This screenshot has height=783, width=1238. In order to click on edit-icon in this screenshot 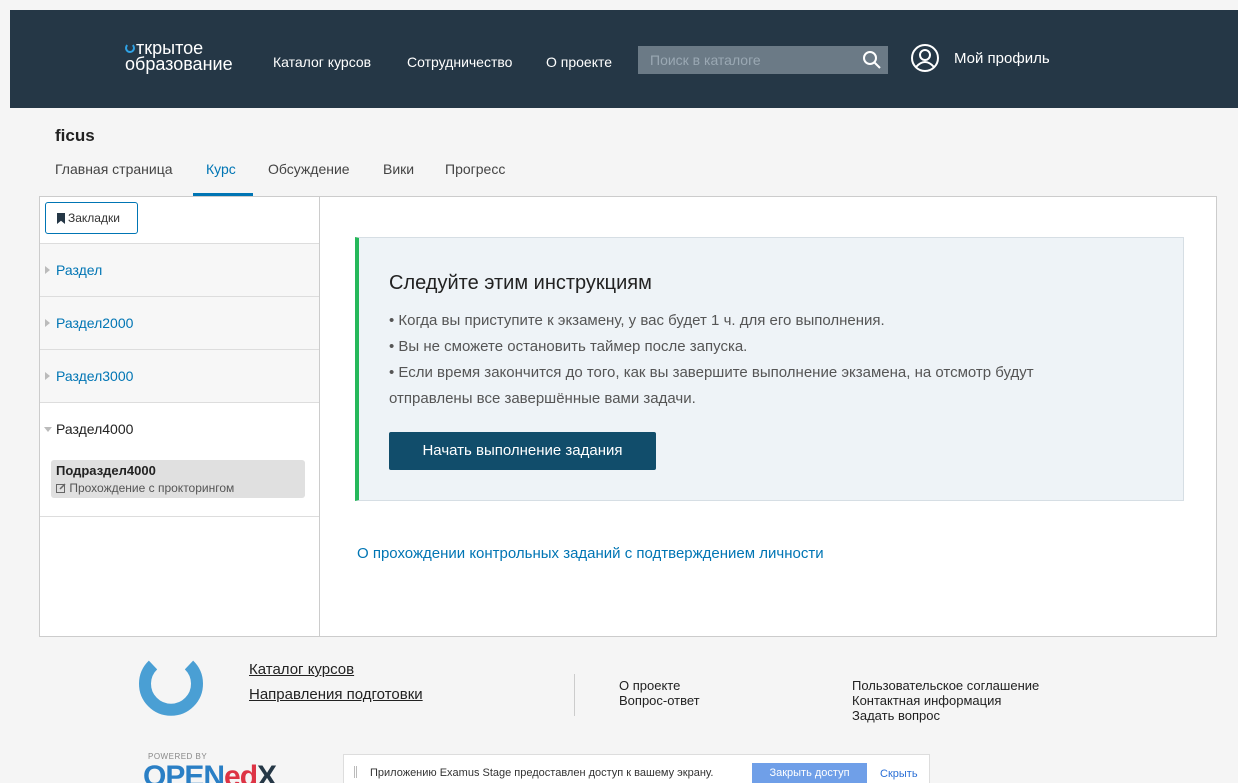, I will do `click(61, 488)`.